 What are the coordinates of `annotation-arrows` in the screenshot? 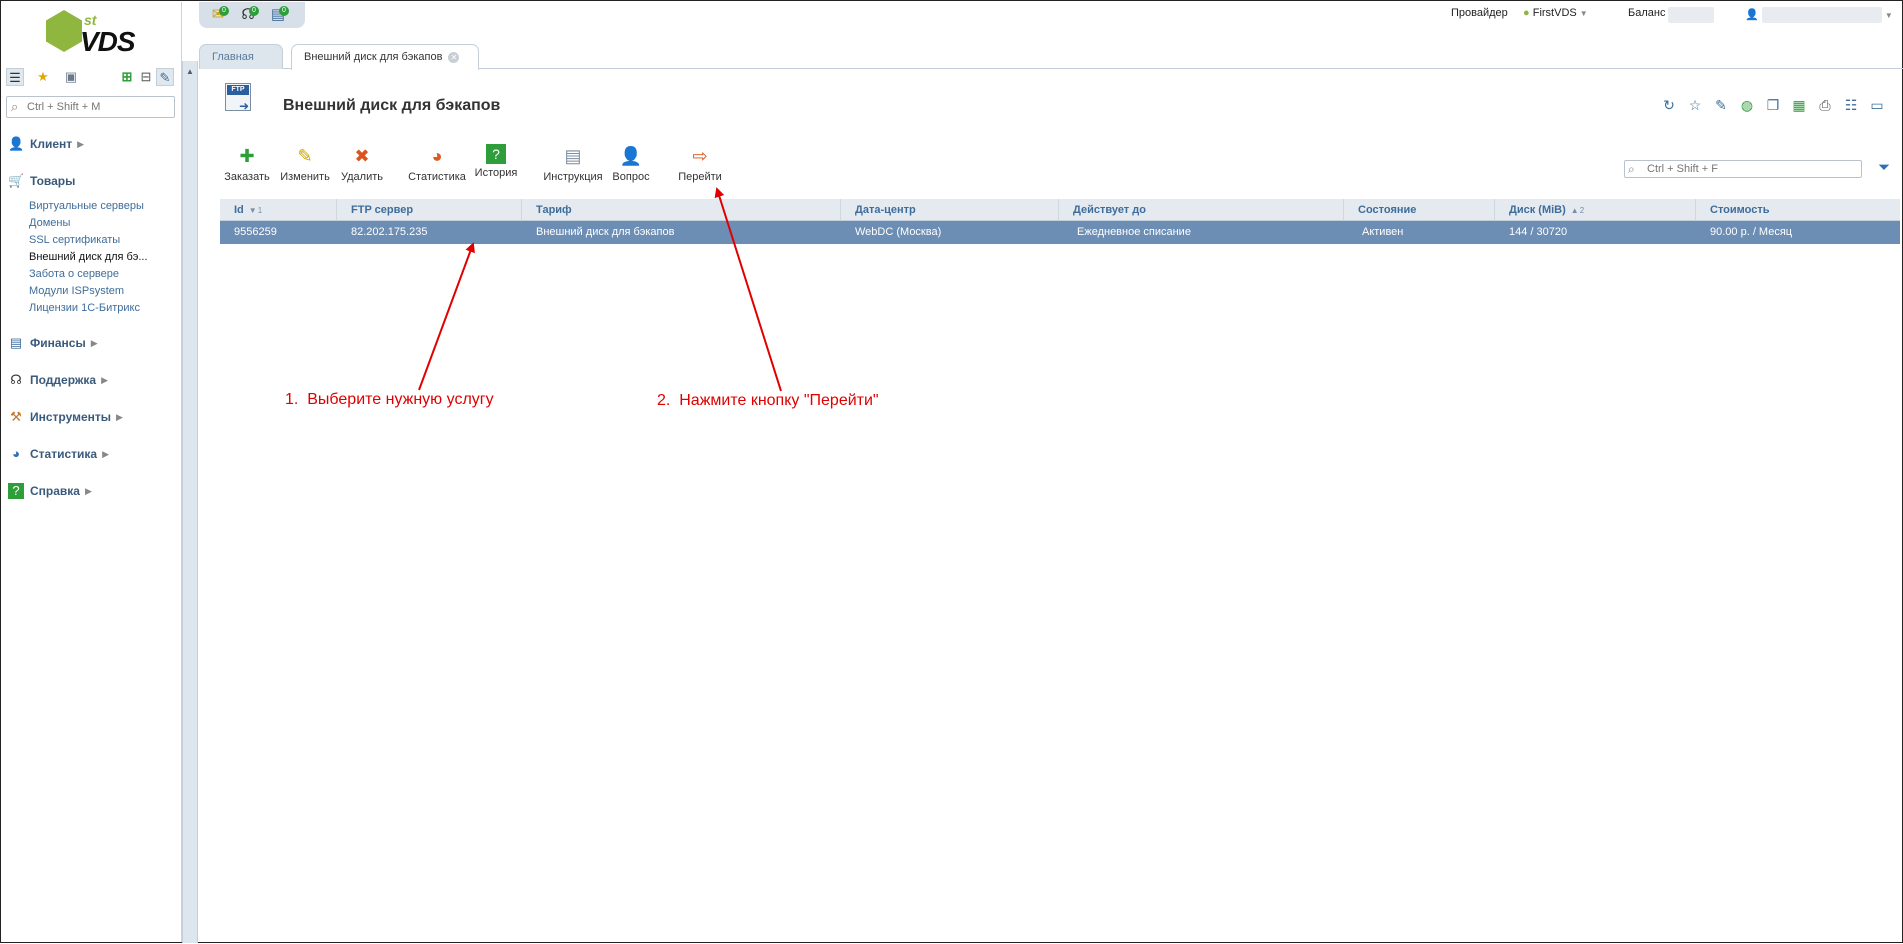 It's located at (600, 289).